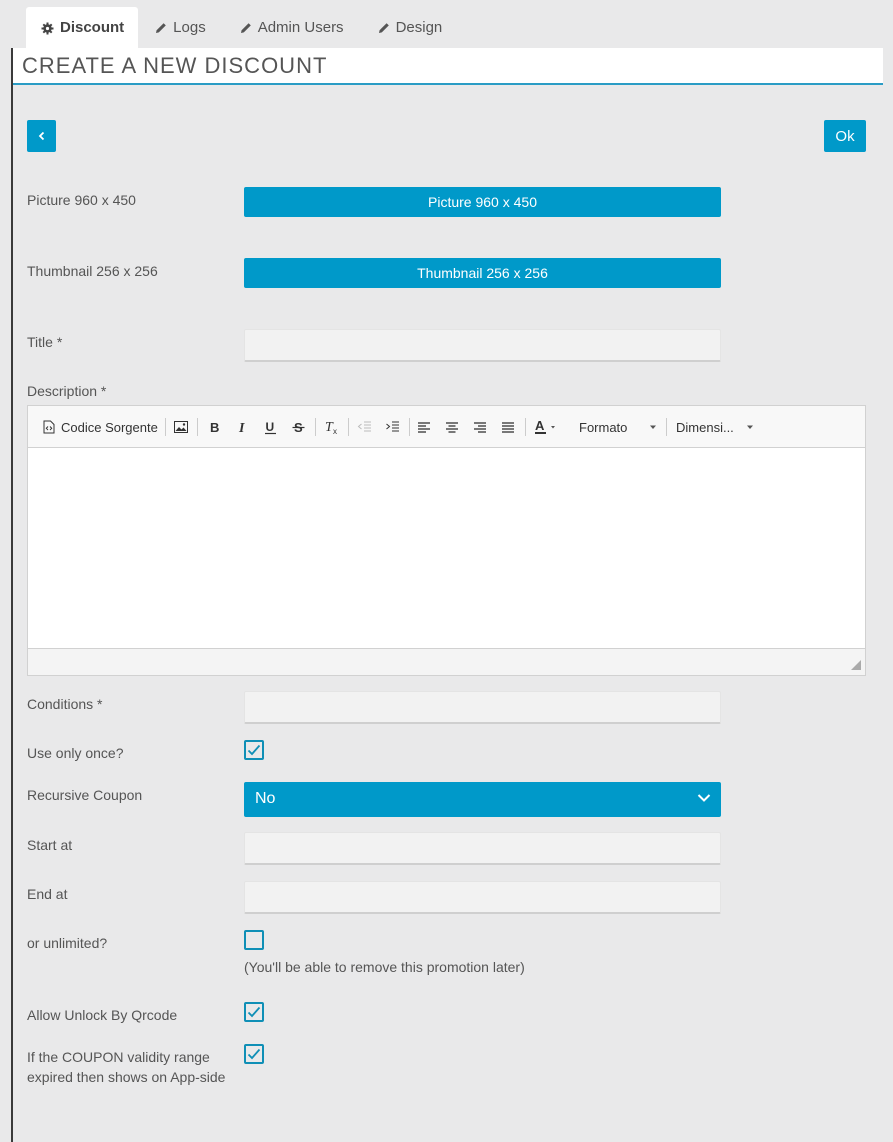 This screenshot has width=893, height=1142. I want to click on svg-text: B, so click(214, 427).